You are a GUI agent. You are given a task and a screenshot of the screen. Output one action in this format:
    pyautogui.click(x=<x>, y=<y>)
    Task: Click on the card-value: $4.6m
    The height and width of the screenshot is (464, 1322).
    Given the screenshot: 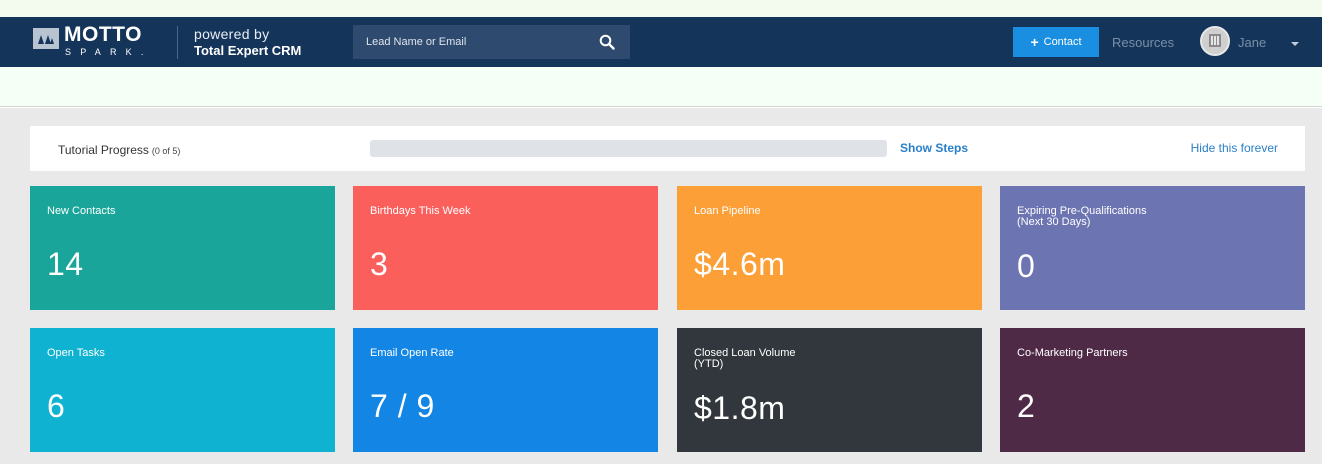 What is the action you would take?
    pyautogui.click(x=740, y=264)
    